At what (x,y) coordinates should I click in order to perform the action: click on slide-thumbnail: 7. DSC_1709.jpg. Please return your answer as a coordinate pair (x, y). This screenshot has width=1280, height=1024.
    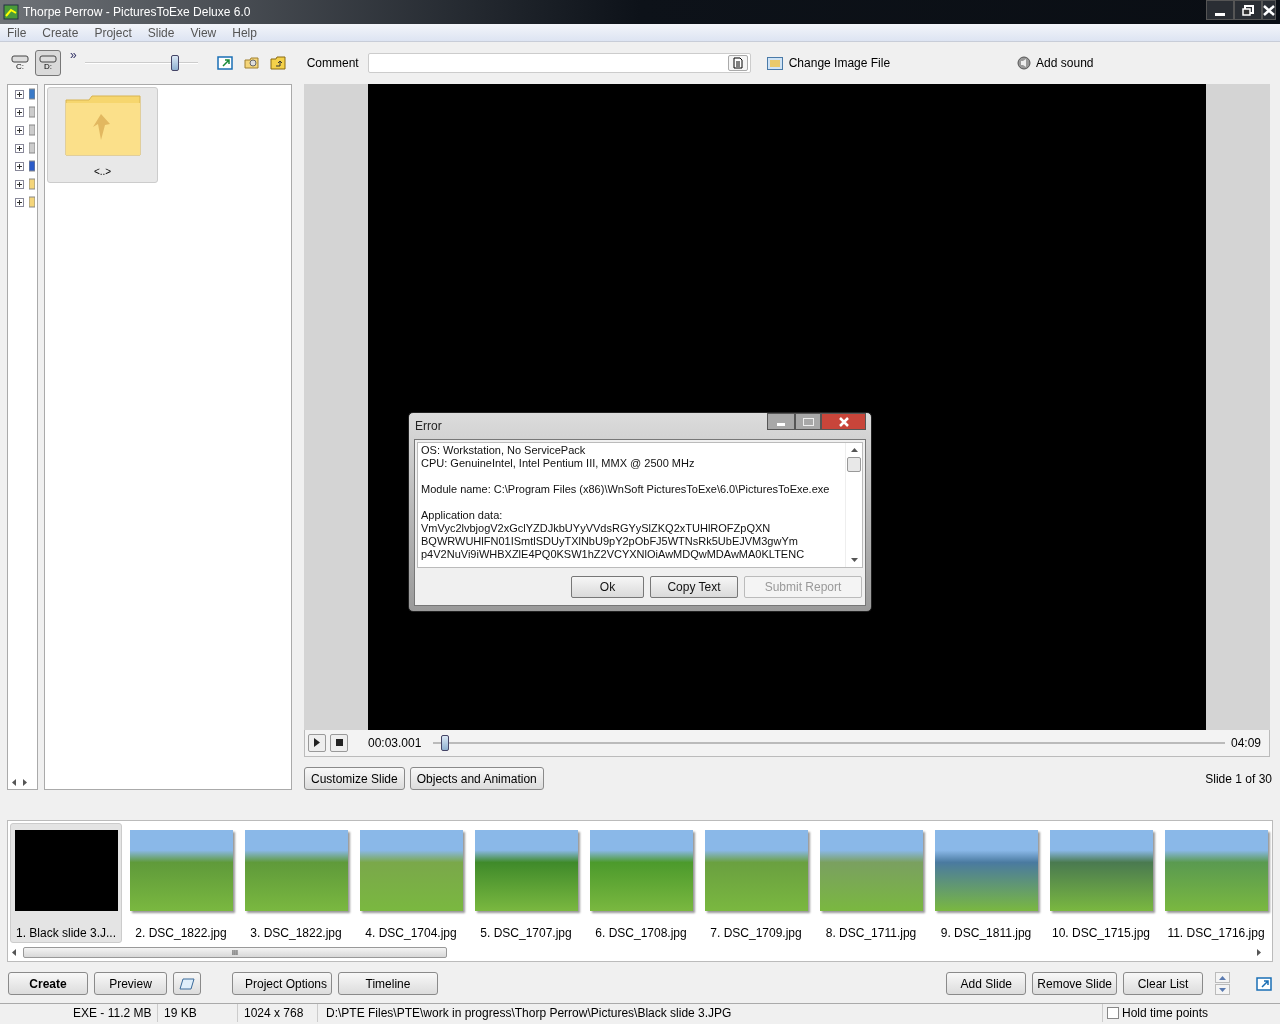
    Looking at the image, I should click on (756, 883).